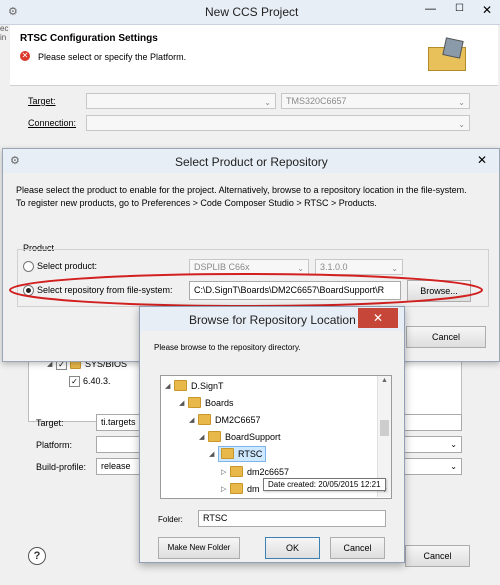  Describe the element at coordinates (240, 489) in the screenshot. I see `tree-item-dm: ▷ dm` at that location.